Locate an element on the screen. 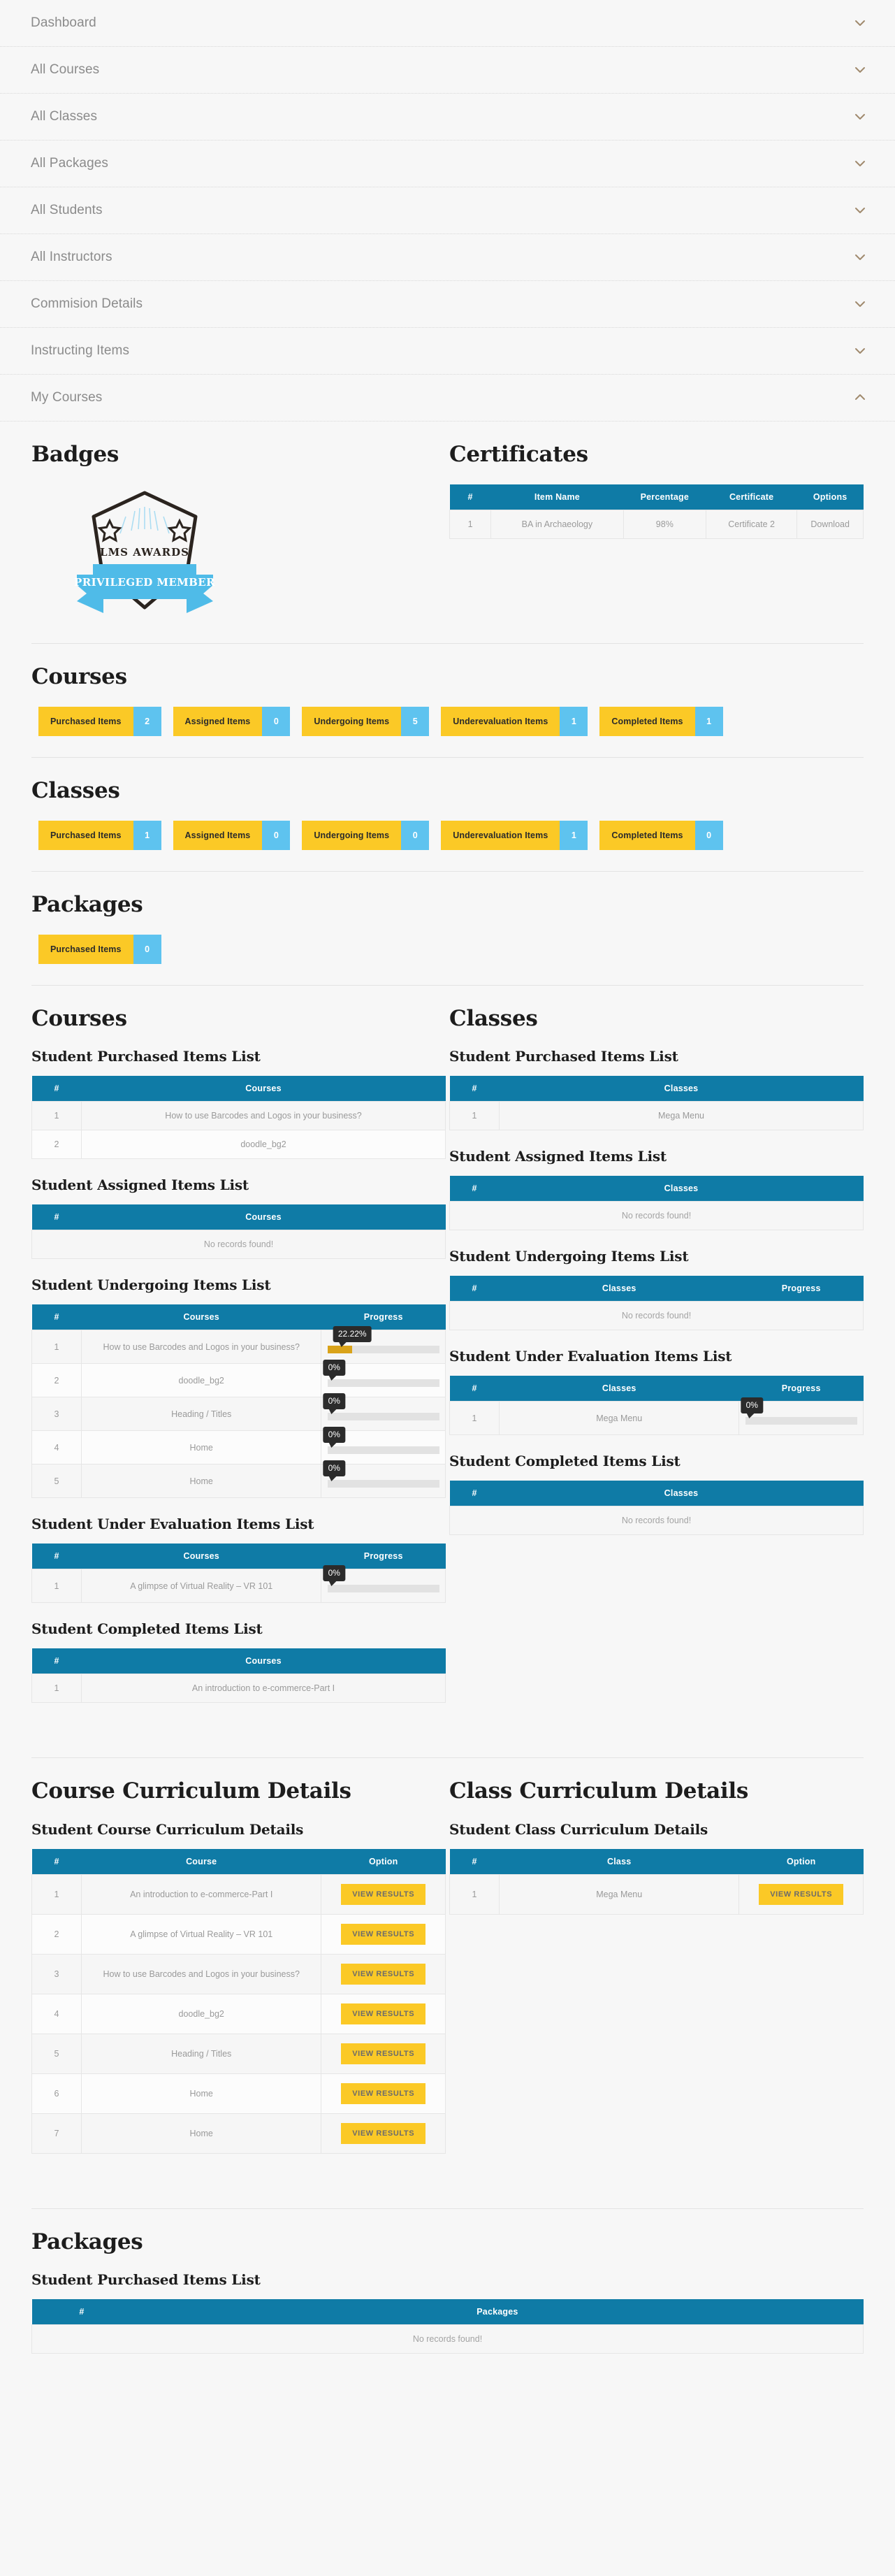 The width and height of the screenshot is (895, 2576). empty-row: No records found! is located at coordinates (447, 2339).